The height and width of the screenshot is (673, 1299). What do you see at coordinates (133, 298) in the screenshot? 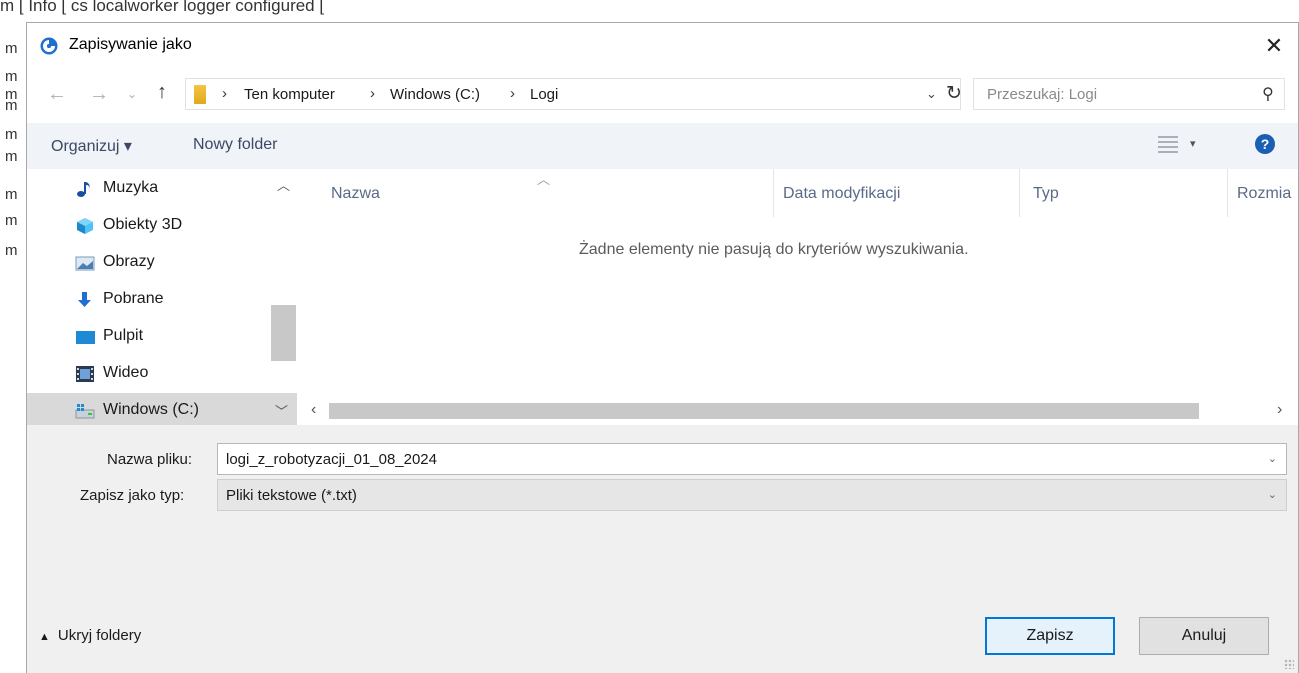
I see `nav-label: Pobrane` at bounding box center [133, 298].